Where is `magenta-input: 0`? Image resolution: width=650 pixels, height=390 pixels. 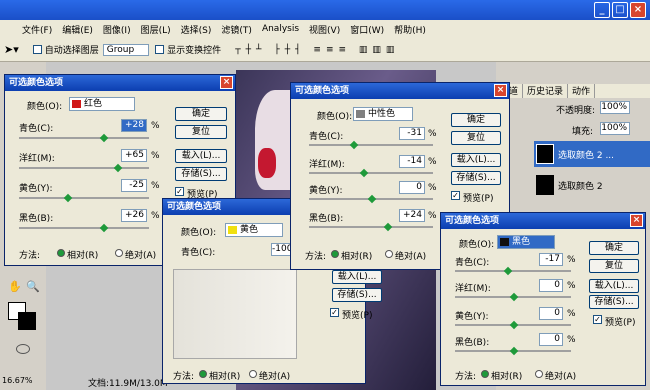 magenta-input: 0 is located at coordinates (551, 285).